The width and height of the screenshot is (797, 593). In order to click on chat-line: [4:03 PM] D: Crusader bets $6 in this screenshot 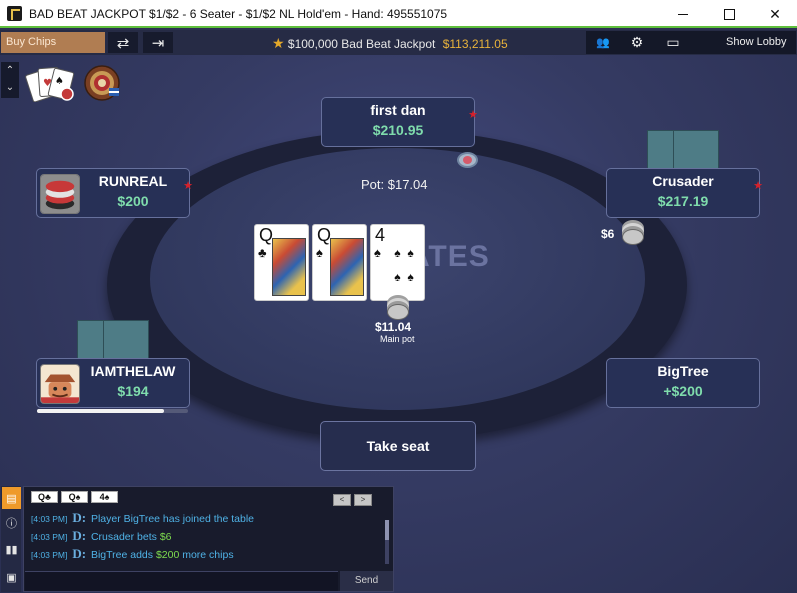, I will do `click(101, 536)`.